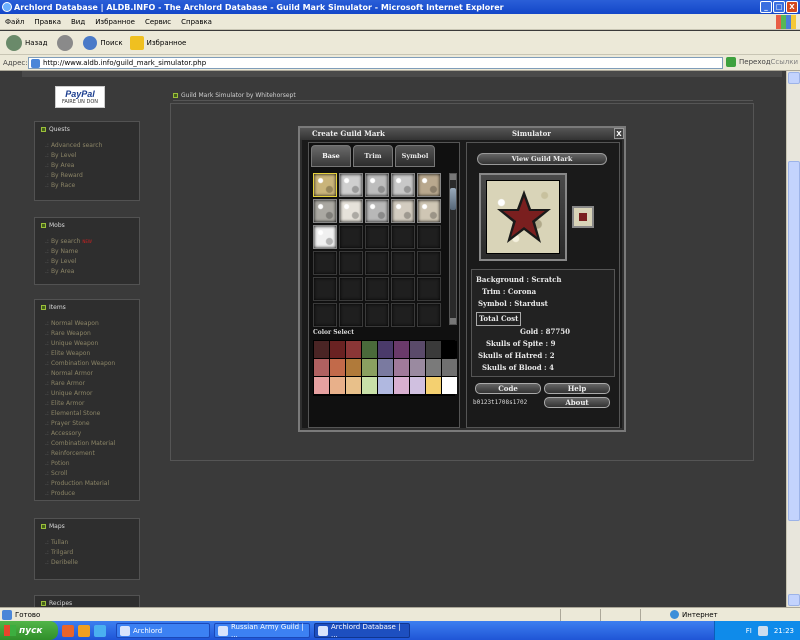  What do you see at coordinates (87, 262) in the screenshot?
I see `sidebar-item-mobs-by-level: .: By Level` at bounding box center [87, 262].